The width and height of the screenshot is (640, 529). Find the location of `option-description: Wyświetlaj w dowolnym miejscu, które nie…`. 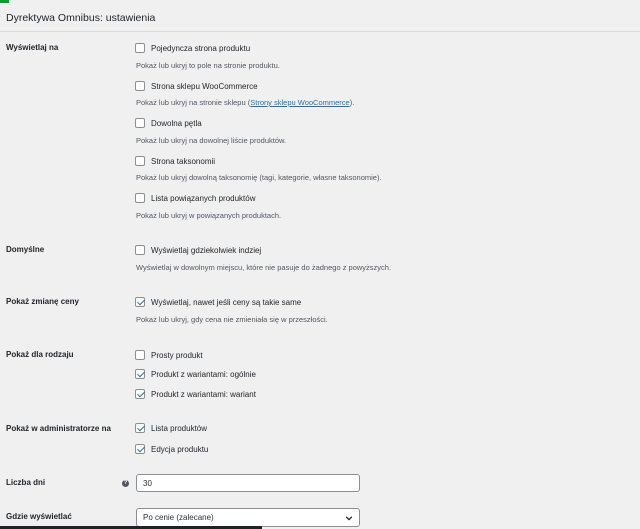

option-description: Wyświetlaj w dowolnym miejscu, które nie… is located at coordinates (264, 267).